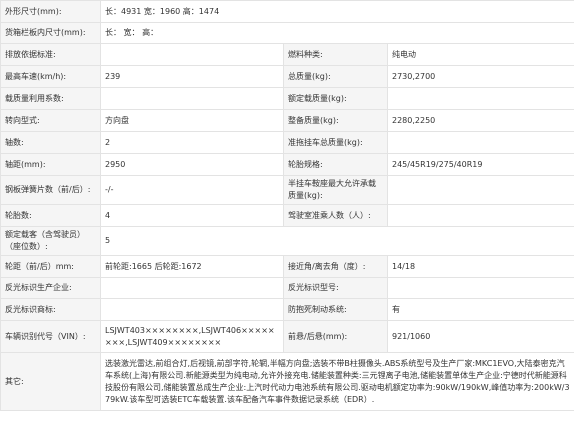 The width and height of the screenshot is (574, 430). What do you see at coordinates (50, 33) in the screenshot?
I see `spec-label: 货箱栏板内尺寸(mm):` at bounding box center [50, 33].